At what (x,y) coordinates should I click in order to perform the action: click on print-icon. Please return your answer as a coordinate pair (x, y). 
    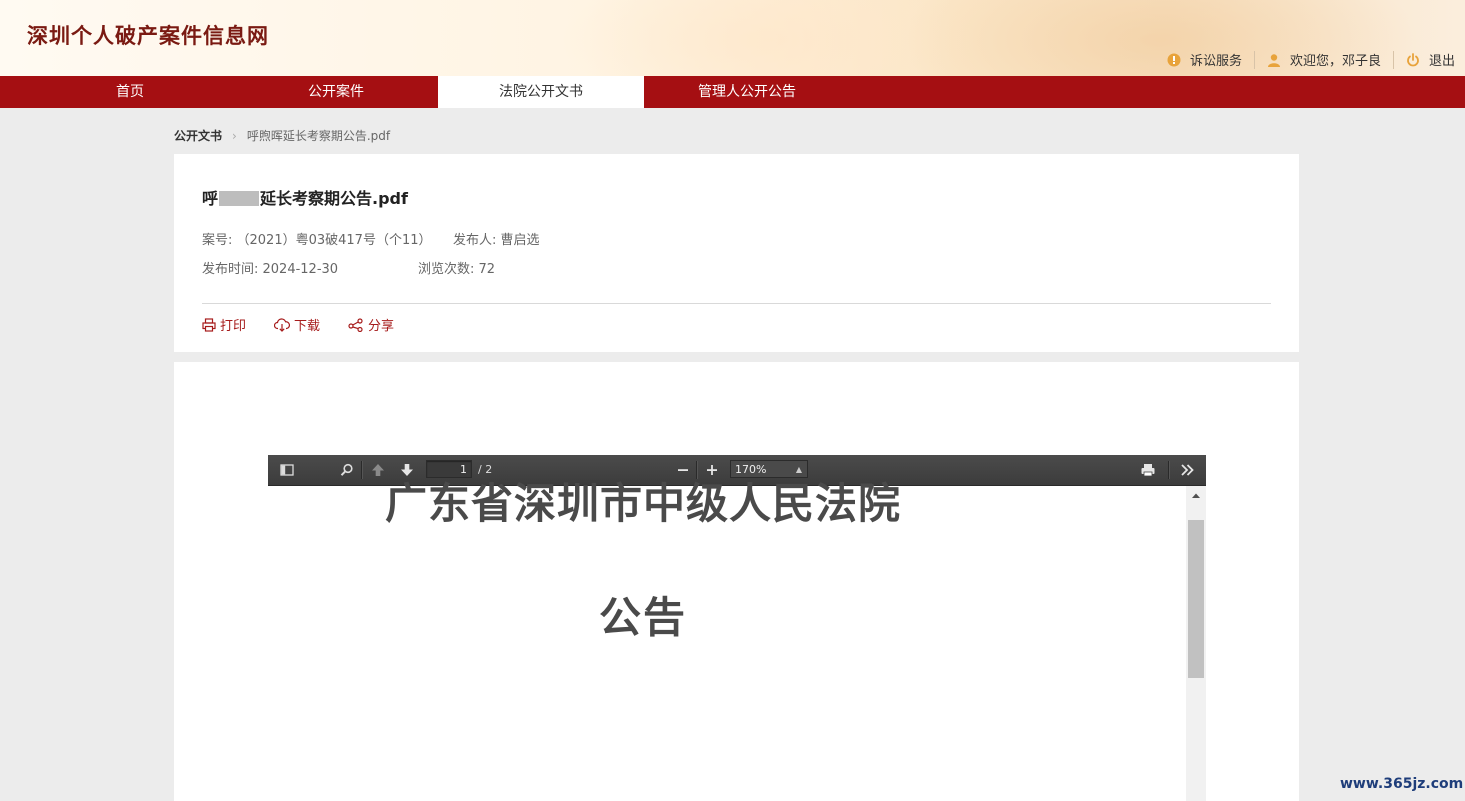
    Looking at the image, I should click on (209, 324).